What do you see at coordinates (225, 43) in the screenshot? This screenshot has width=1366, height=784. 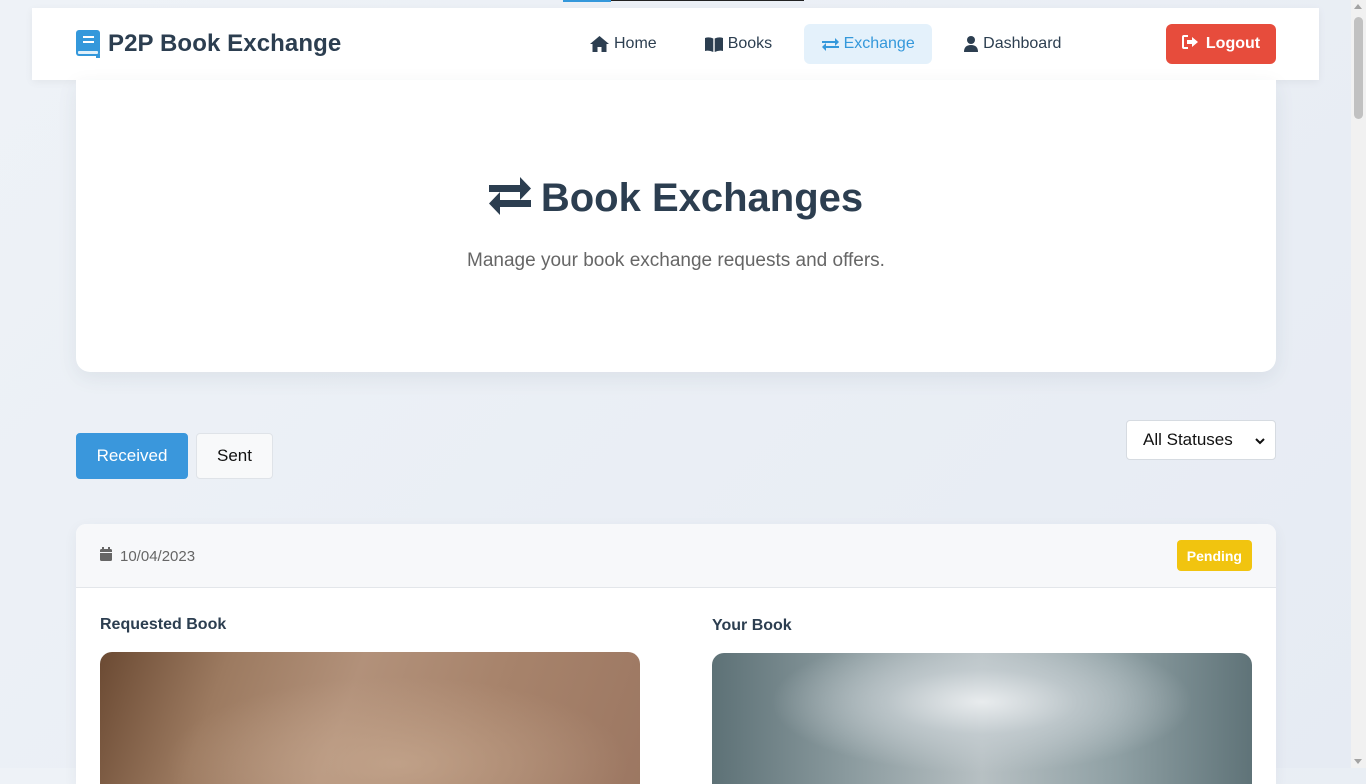 I see `brand-name: P2P Book Exchange` at bounding box center [225, 43].